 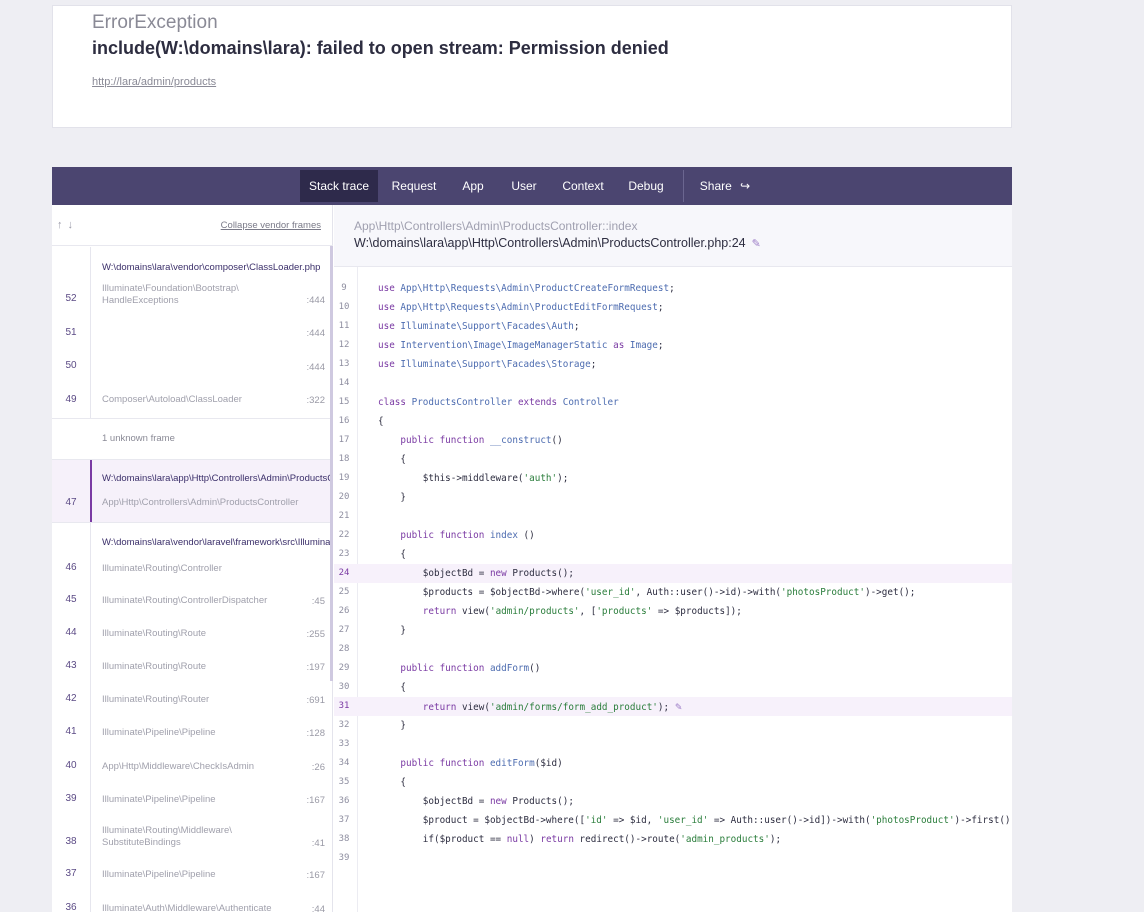 What do you see at coordinates (473, 186) in the screenshot?
I see `tab-app: App` at bounding box center [473, 186].